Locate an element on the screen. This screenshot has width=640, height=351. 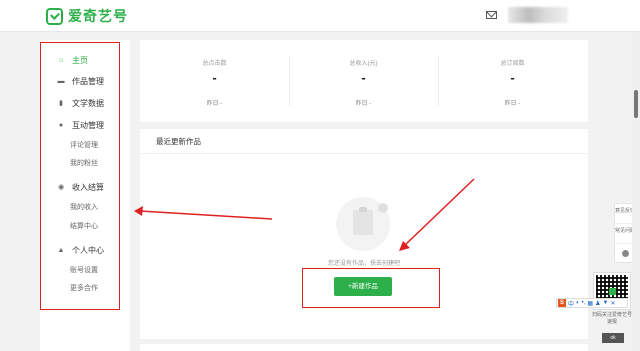
punct-icon: •, is located at coordinates (583, 303).